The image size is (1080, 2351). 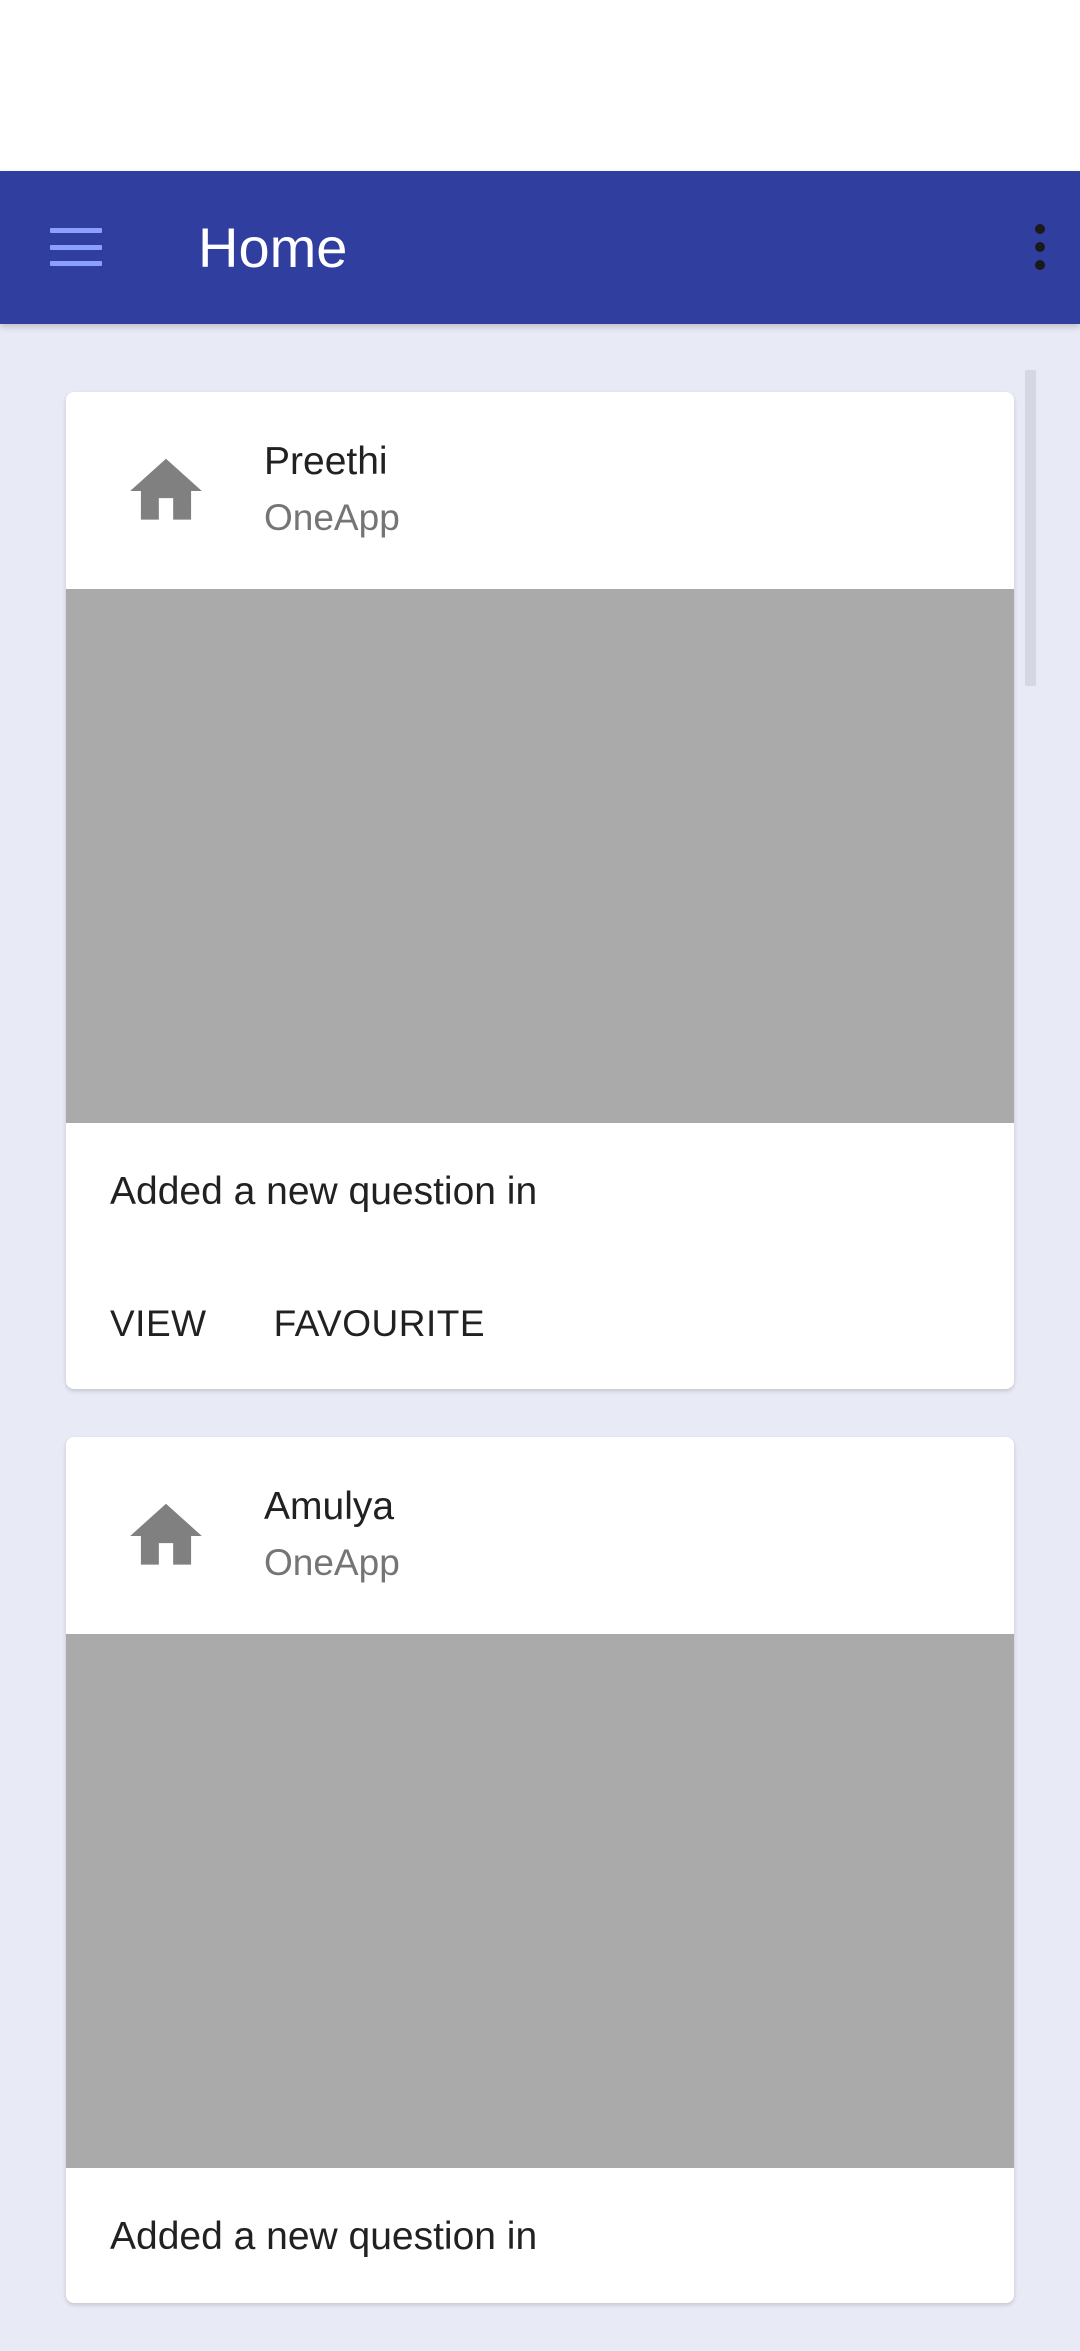 What do you see at coordinates (329, 1506) in the screenshot?
I see `card-author-name: Amulya` at bounding box center [329, 1506].